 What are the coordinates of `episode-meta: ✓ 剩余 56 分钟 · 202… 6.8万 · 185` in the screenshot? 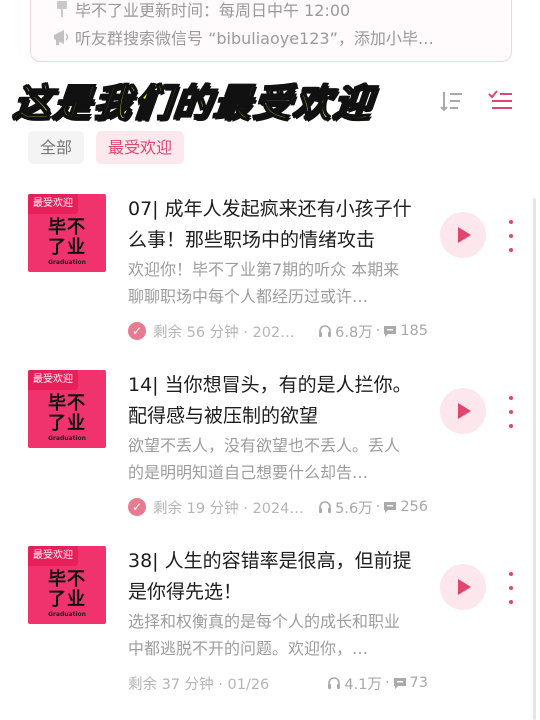 It's located at (278, 331).